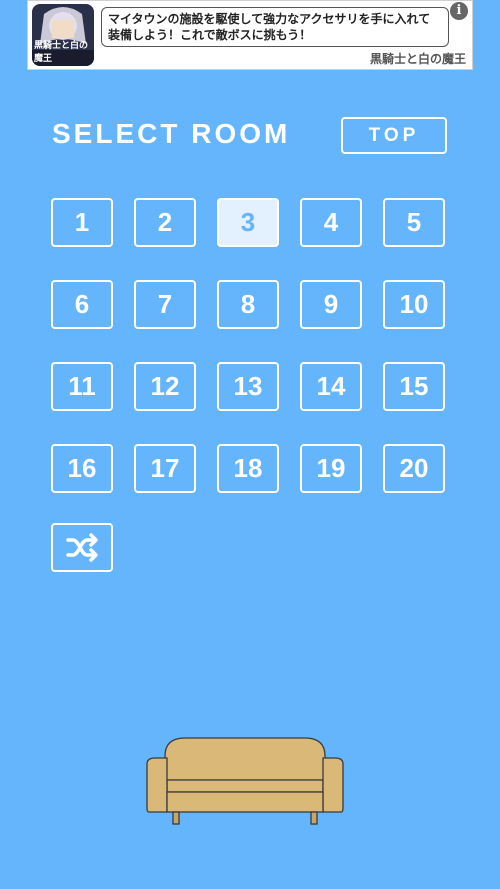 The image size is (500, 889). Describe the element at coordinates (248, 304) in the screenshot. I see `room-button-8: 8` at that location.